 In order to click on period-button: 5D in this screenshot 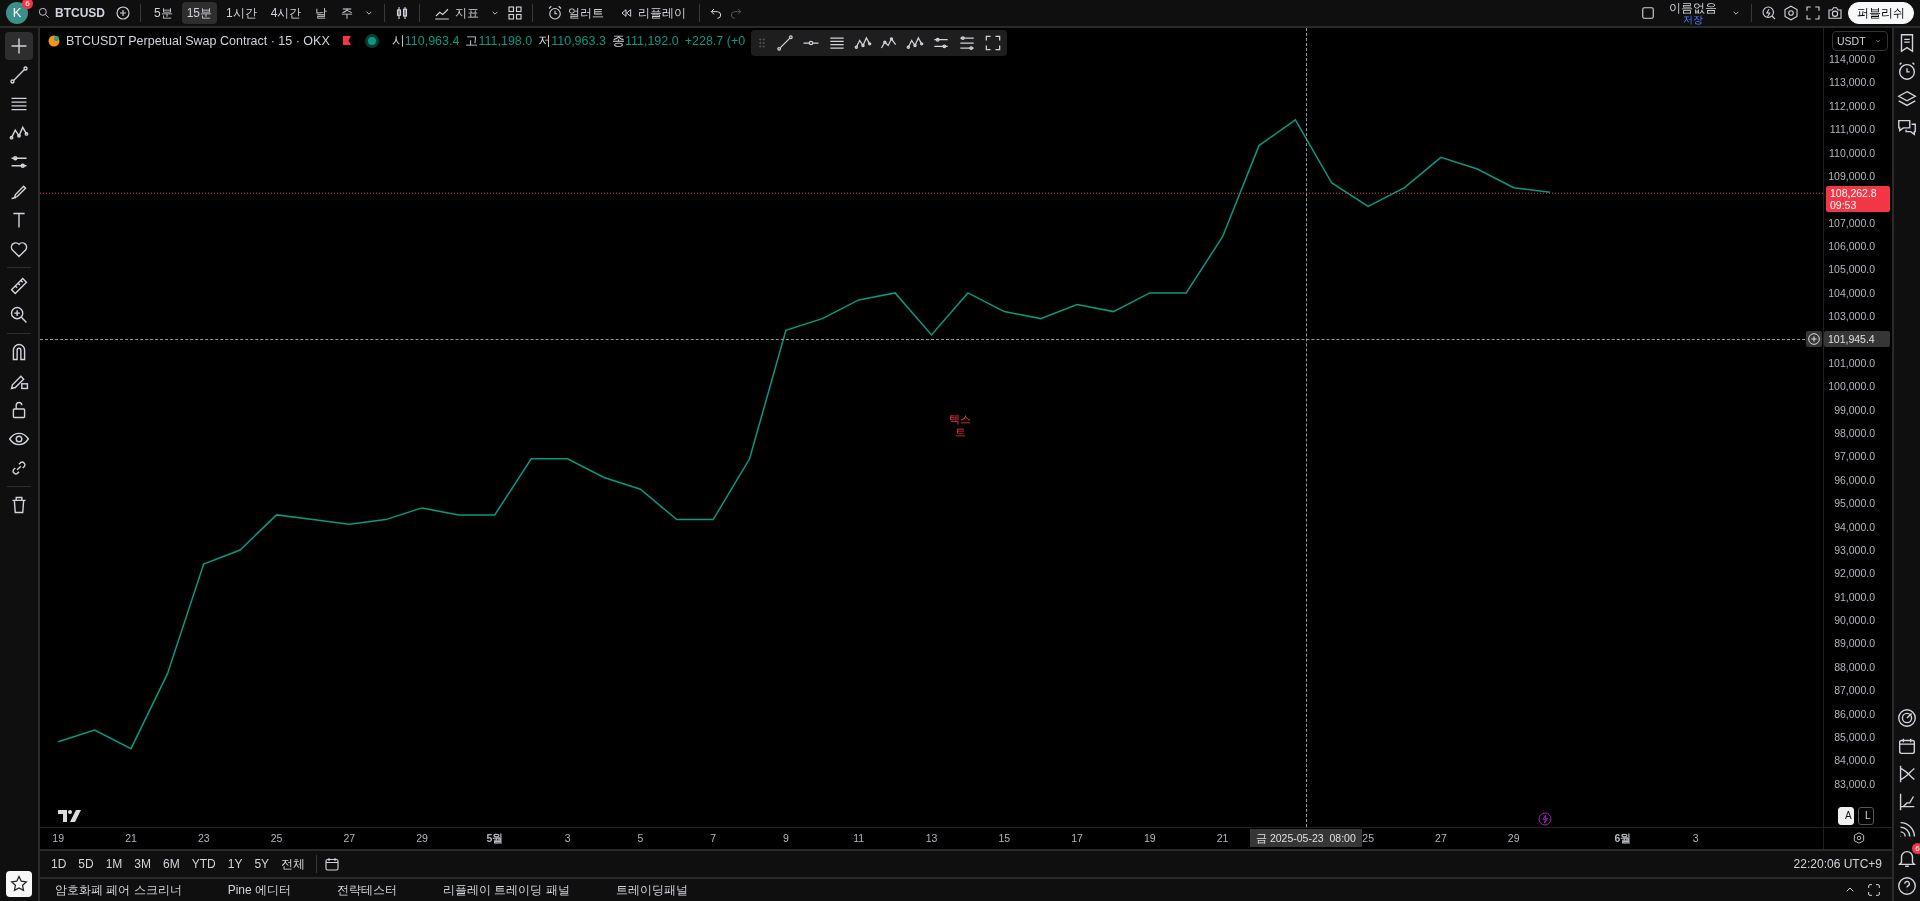, I will do `click(86, 864)`.